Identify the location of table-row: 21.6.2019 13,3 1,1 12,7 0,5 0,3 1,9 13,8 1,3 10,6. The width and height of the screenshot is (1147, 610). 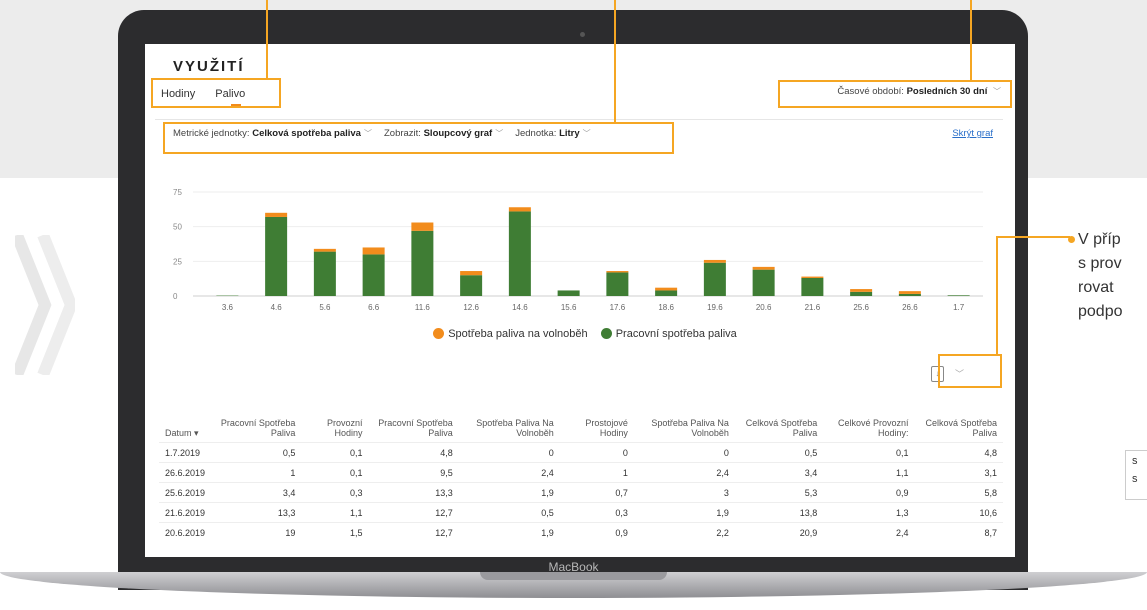
(581, 512).